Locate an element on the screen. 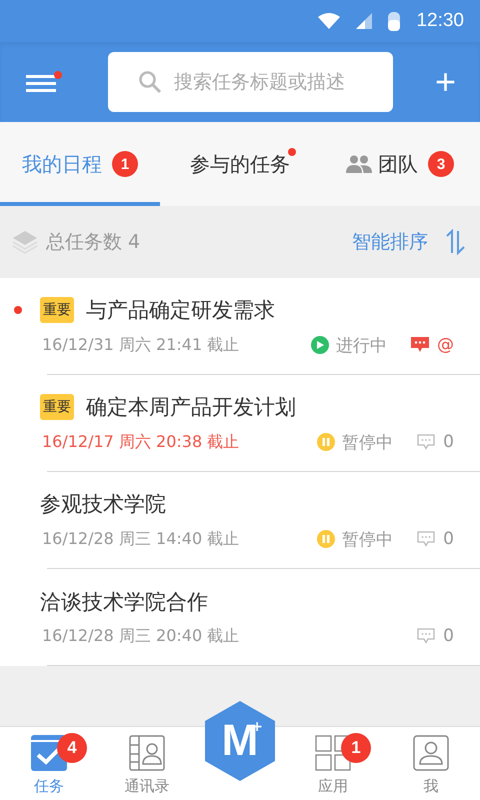 This screenshot has width=480, height=800. search-icon is located at coordinates (150, 82).